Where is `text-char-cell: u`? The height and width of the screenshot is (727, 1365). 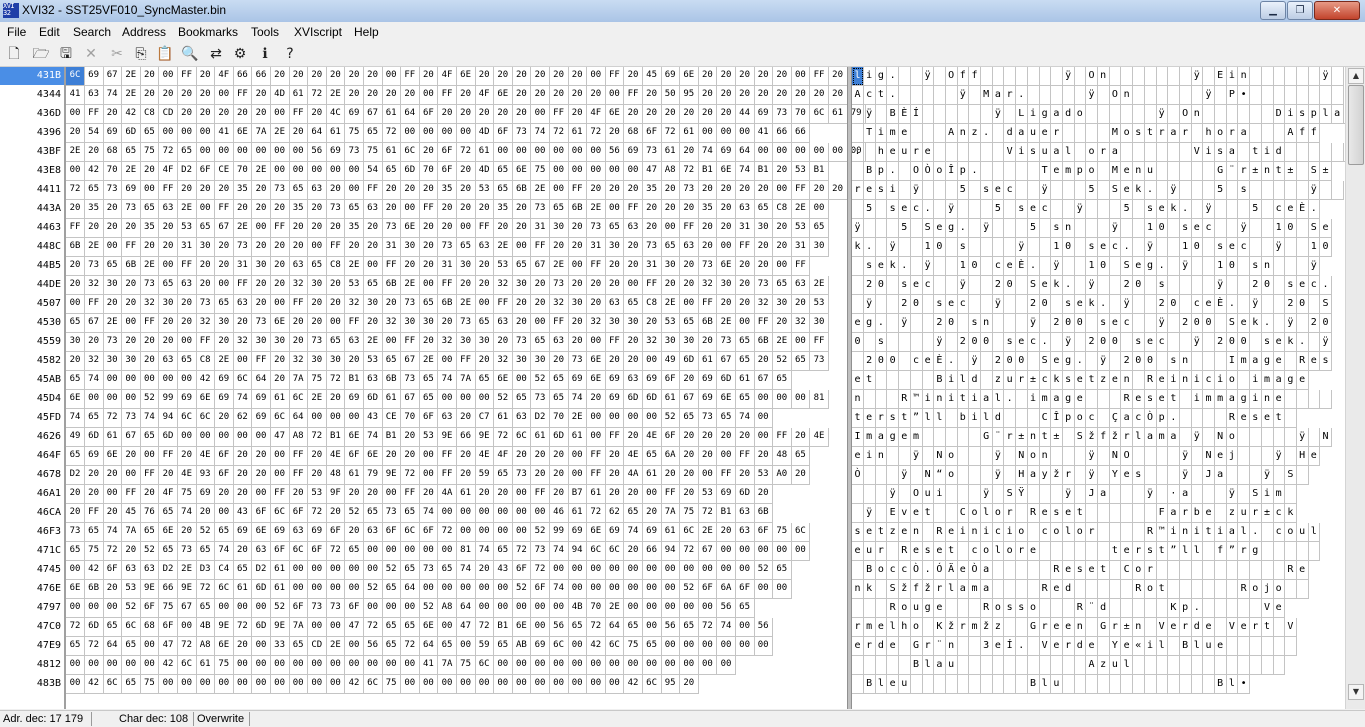
text-char-cell: u is located at coordinates (1209, 646).